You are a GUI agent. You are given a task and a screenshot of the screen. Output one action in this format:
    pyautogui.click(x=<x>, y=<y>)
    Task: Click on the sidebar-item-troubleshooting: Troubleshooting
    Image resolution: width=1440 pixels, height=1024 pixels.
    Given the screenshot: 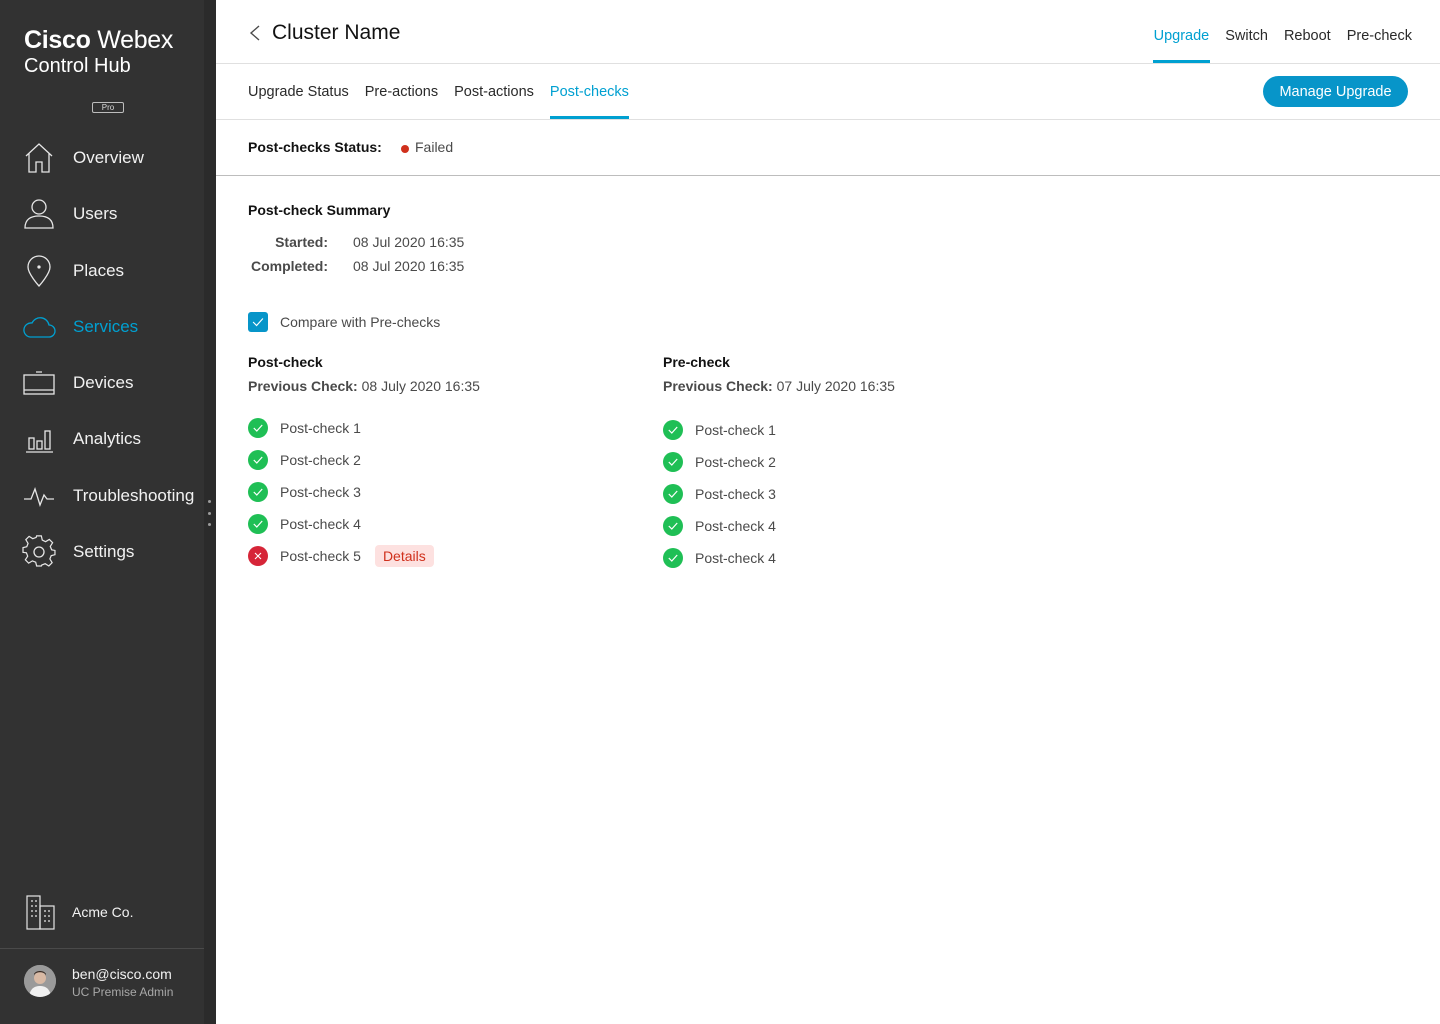 What is the action you would take?
    pyautogui.click(x=102, y=495)
    